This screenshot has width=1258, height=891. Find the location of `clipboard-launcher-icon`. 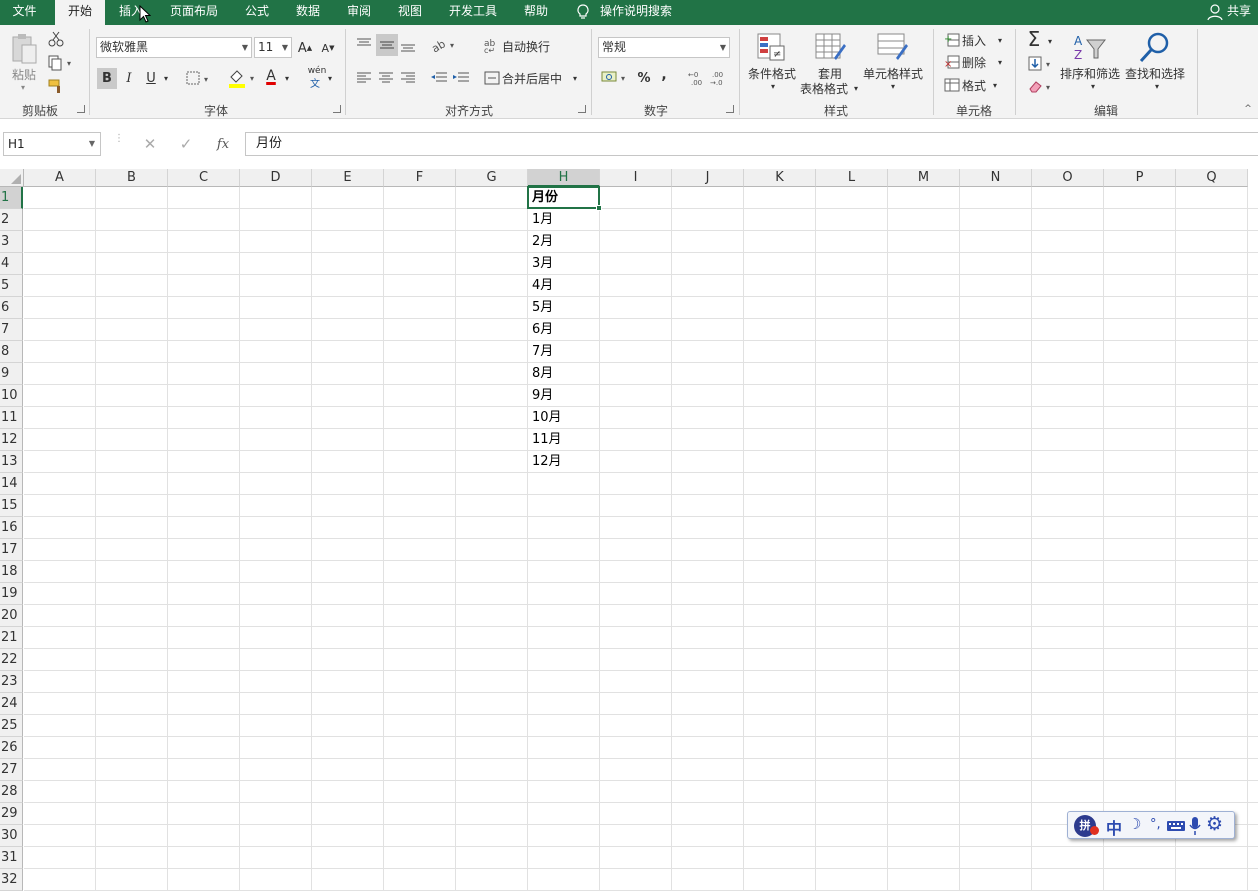

clipboard-launcher-icon is located at coordinates (81, 109).